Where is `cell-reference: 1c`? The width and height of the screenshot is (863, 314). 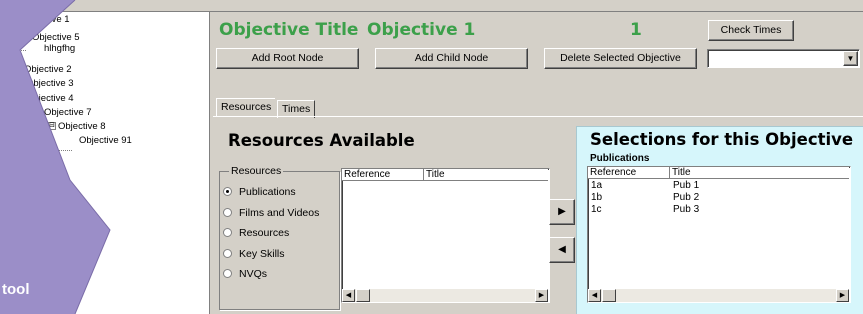 cell-reference: 1c is located at coordinates (596, 209).